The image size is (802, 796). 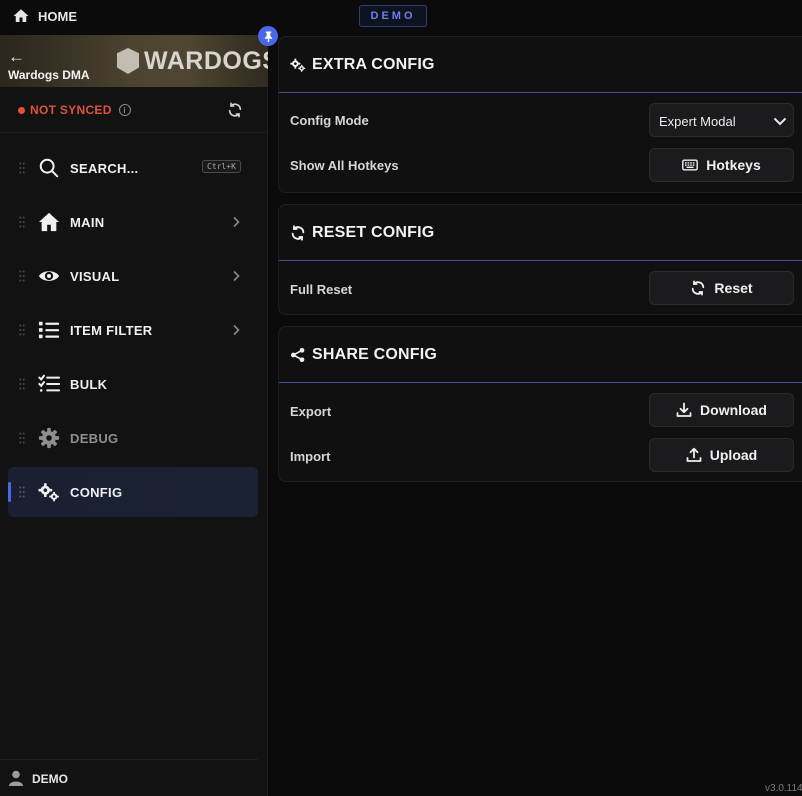 What do you see at coordinates (9, 492) in the screenshot?
I see `active-indicator` at bounding box center [9, 492].